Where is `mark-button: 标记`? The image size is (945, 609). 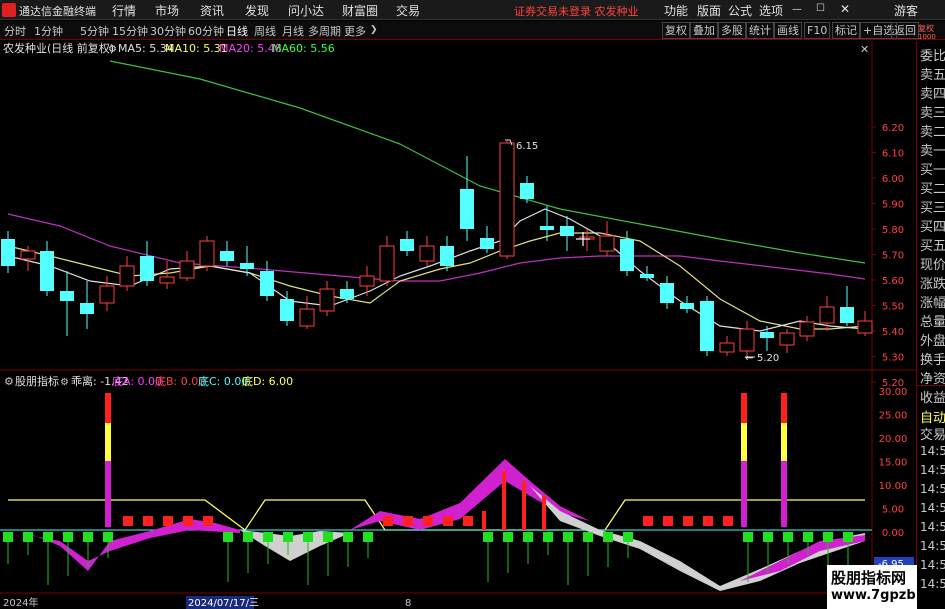
mark-button: 标记 is located at coordinates (846, 30).